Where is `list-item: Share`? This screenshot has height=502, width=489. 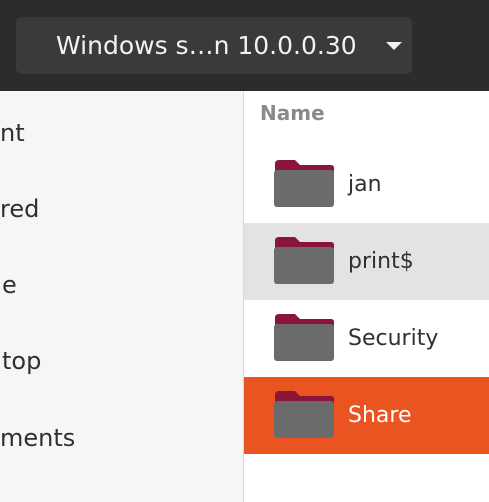
list-item: Share is located at coordinates (366, 415).